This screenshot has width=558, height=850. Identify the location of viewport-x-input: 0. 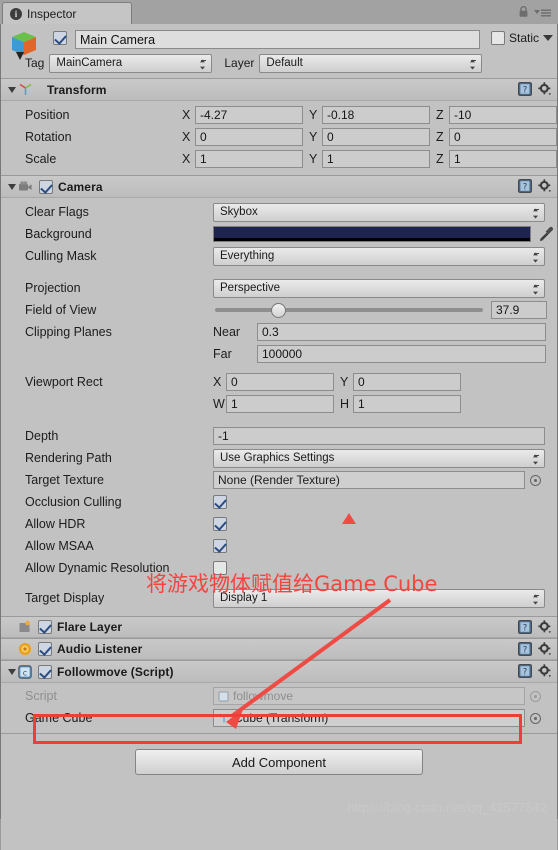
(280, 382).